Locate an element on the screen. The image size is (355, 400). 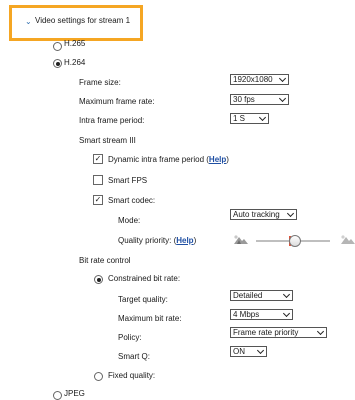
constrained-bitrate-radio is located at coordinates (98, 279).